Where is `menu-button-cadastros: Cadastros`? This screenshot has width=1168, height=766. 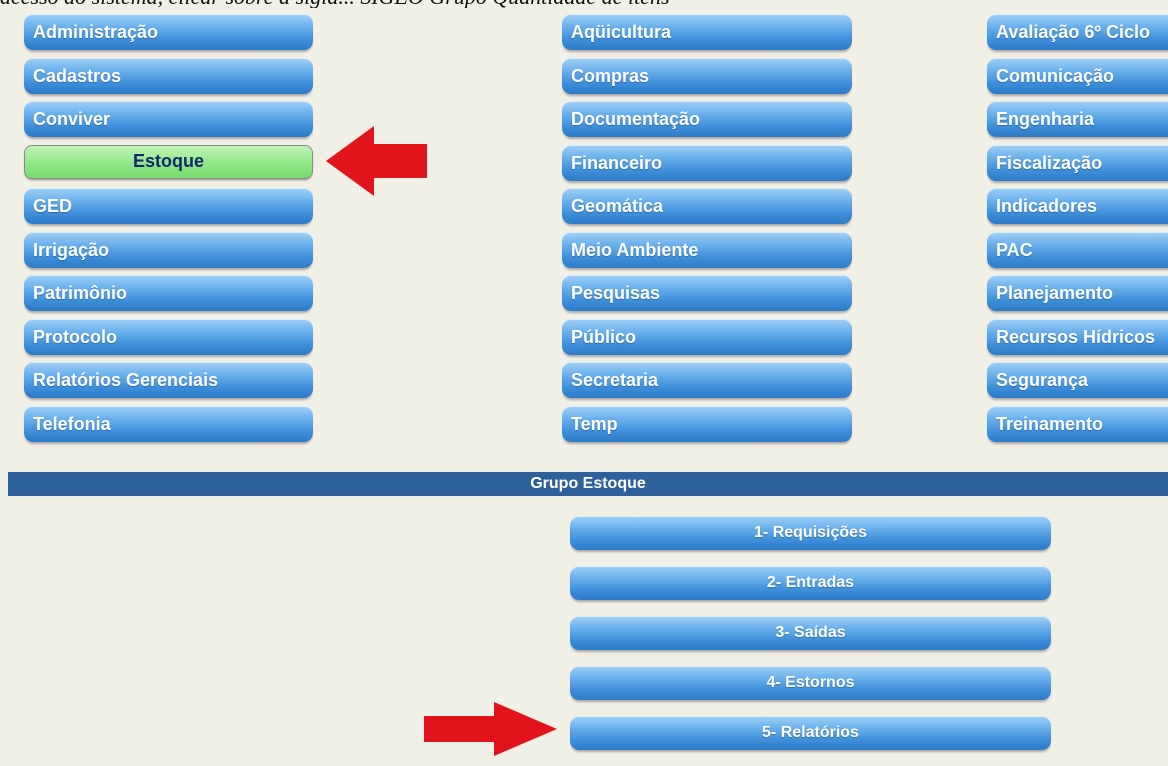
menu-button-cadastros: Cadastros is located at coordinates (168, 75).